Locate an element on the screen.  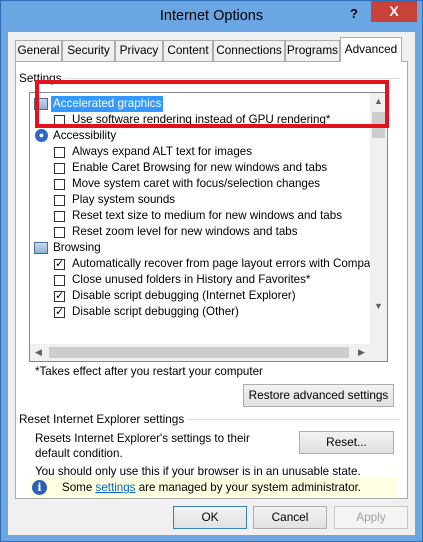
cancel-button-label: Cancel is located at coordinates (290, 517).